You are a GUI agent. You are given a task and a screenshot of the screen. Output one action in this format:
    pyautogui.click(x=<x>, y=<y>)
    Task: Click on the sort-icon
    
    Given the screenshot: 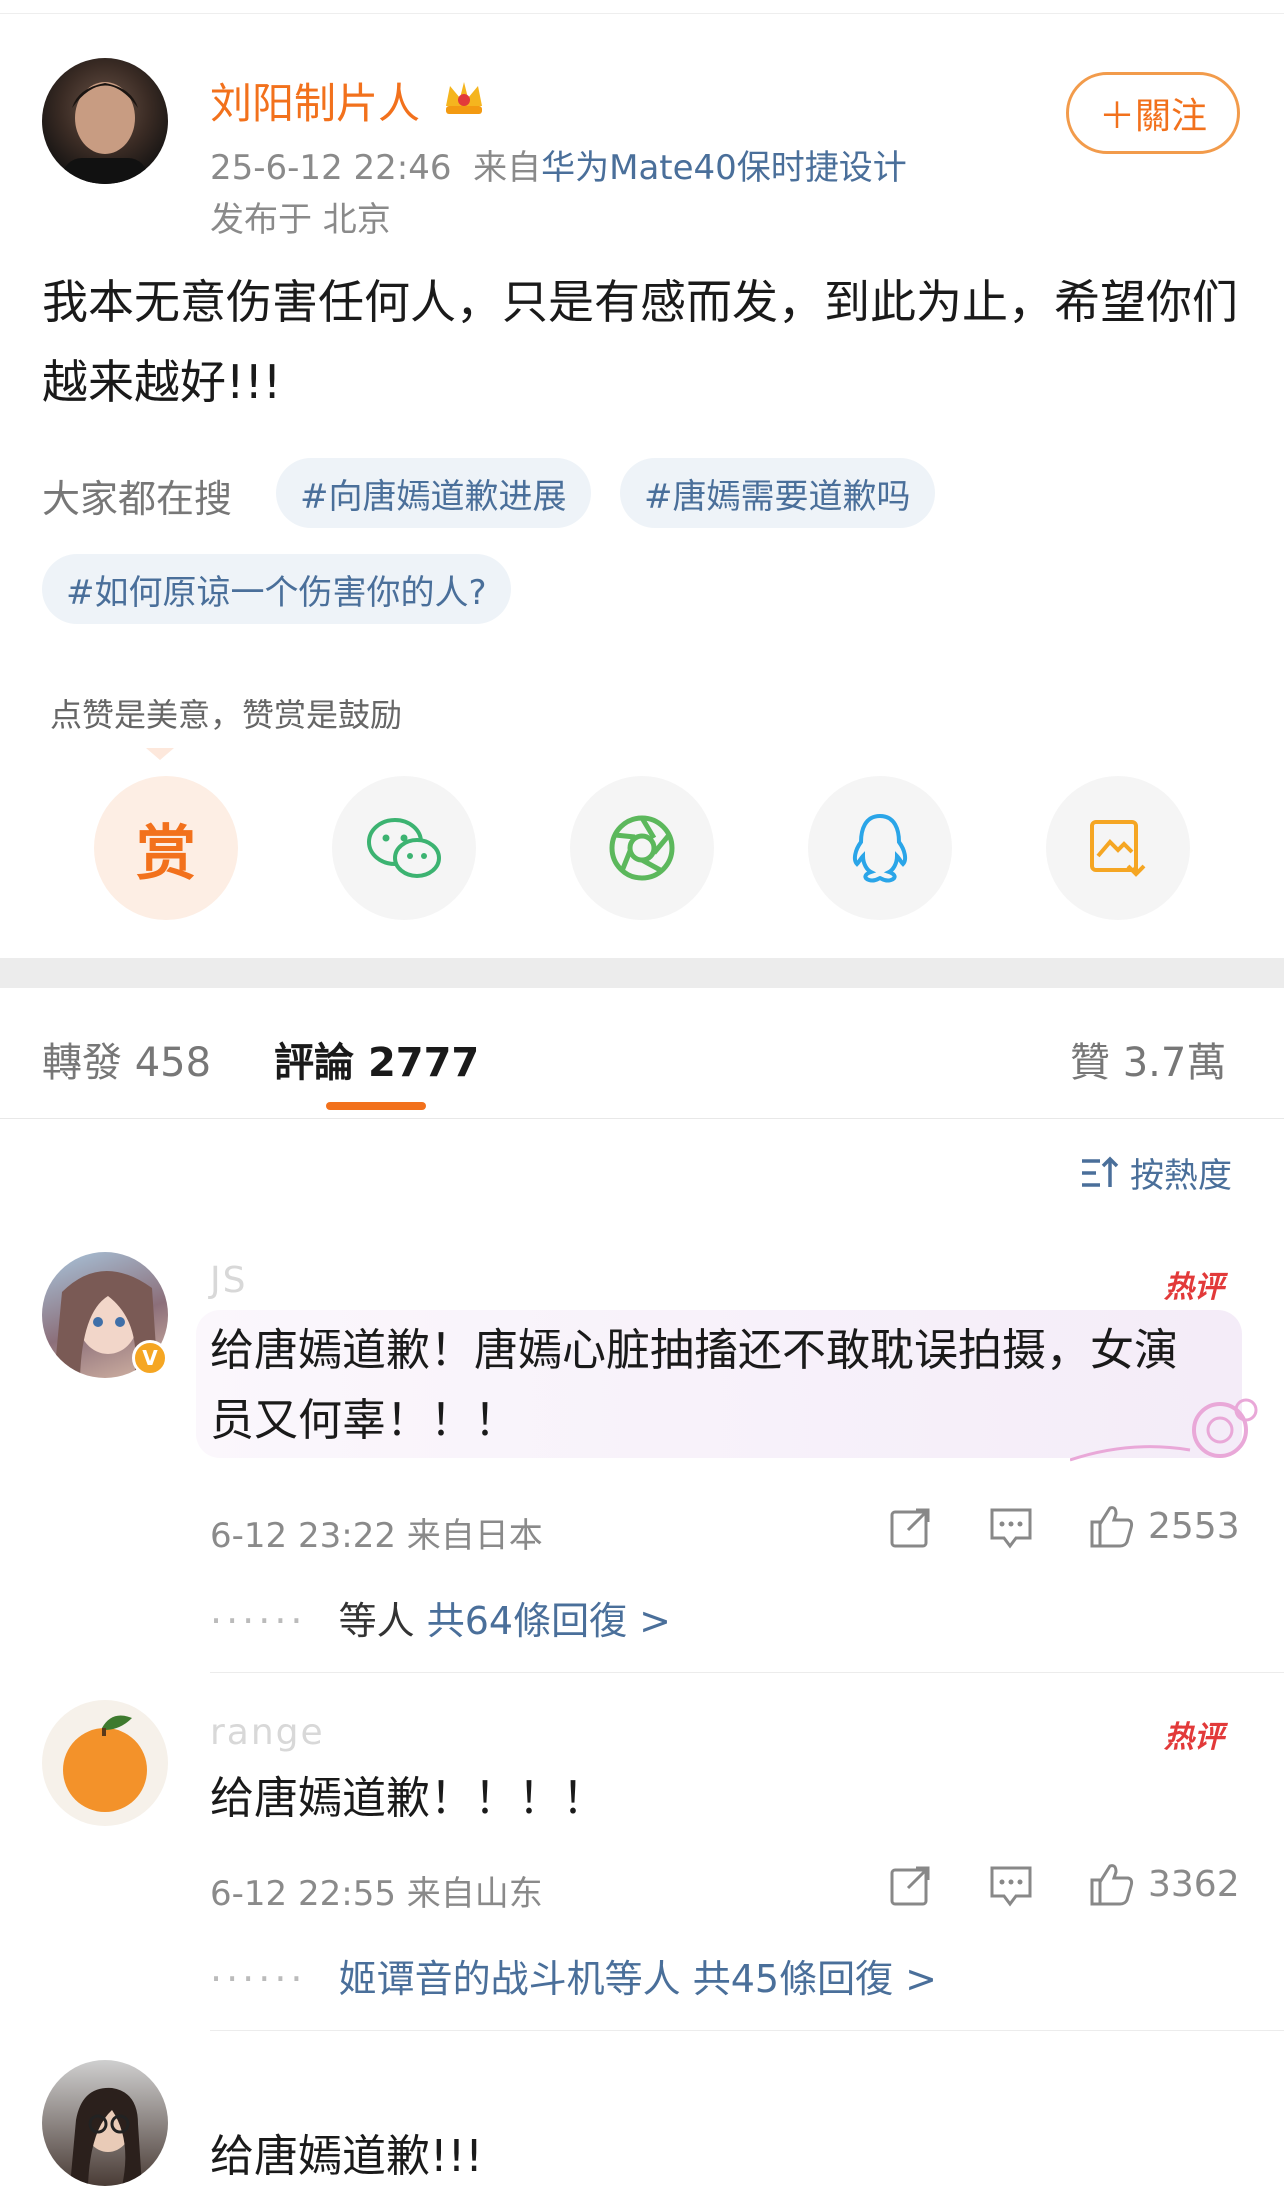 What is the action you would take?
    pyautogui.click(x=1100, y=1171)
    